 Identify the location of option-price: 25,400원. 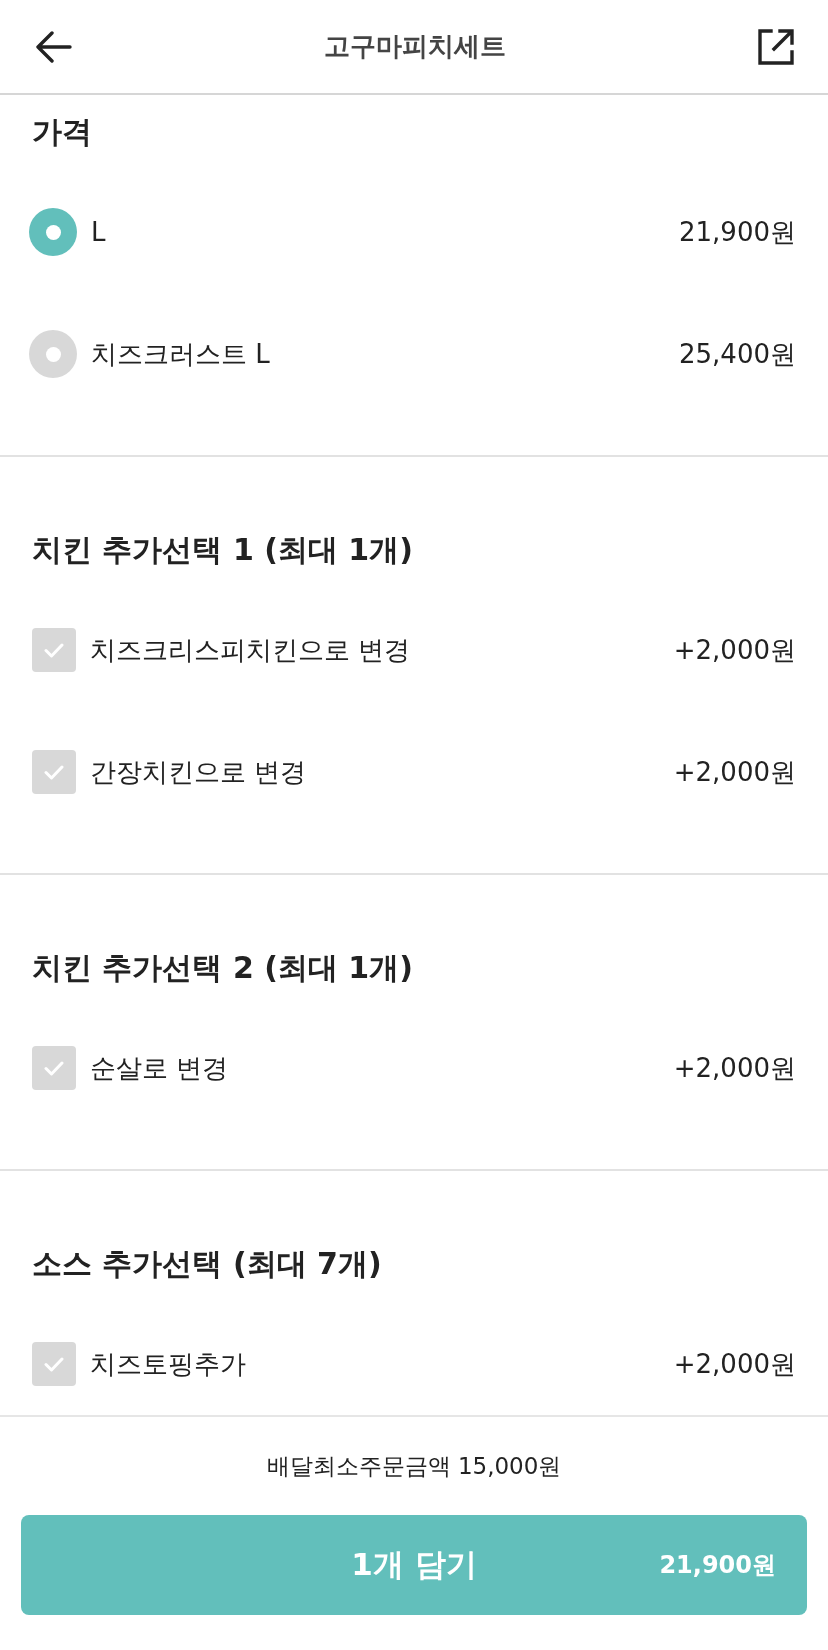
(737, 354).